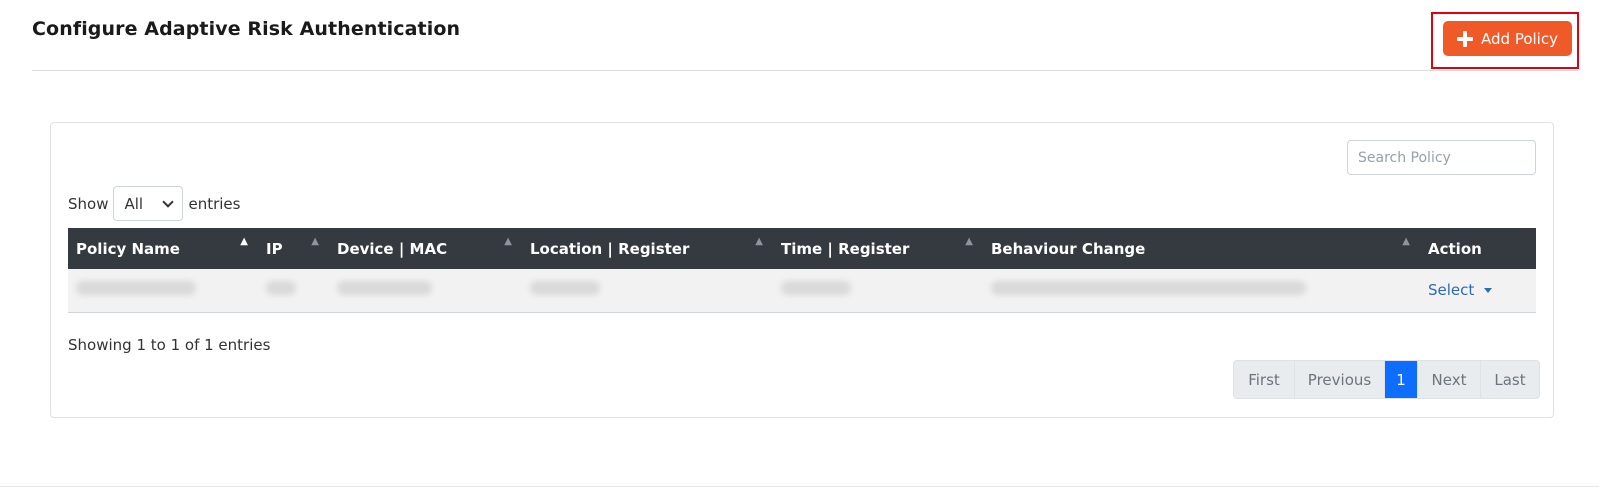 This screenshot has height=487, width=1599. I want to click on table-info: Showing 1 to 1 of 1 entries, so click(169, 345).